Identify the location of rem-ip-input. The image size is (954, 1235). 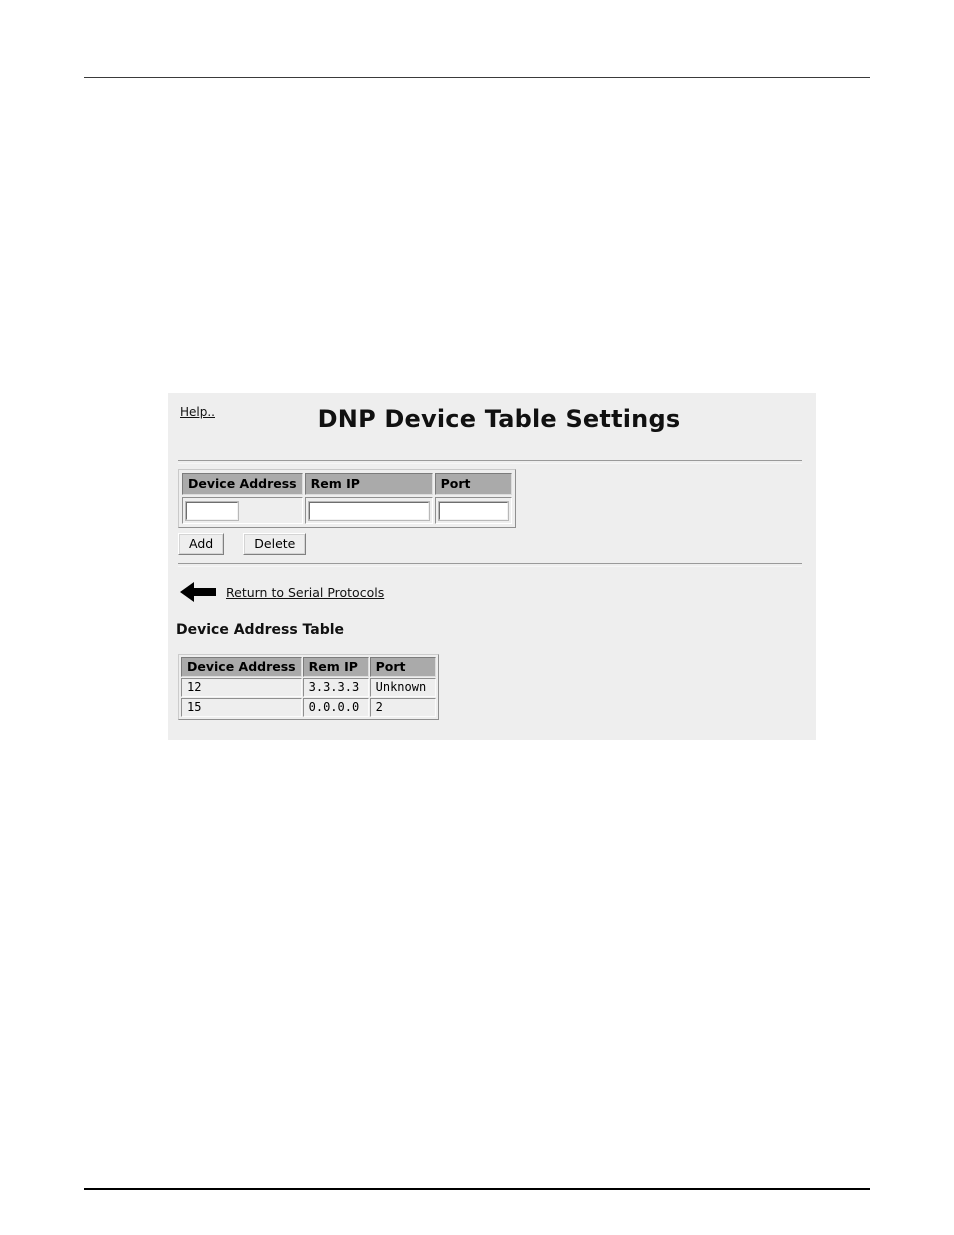
(368, 511).